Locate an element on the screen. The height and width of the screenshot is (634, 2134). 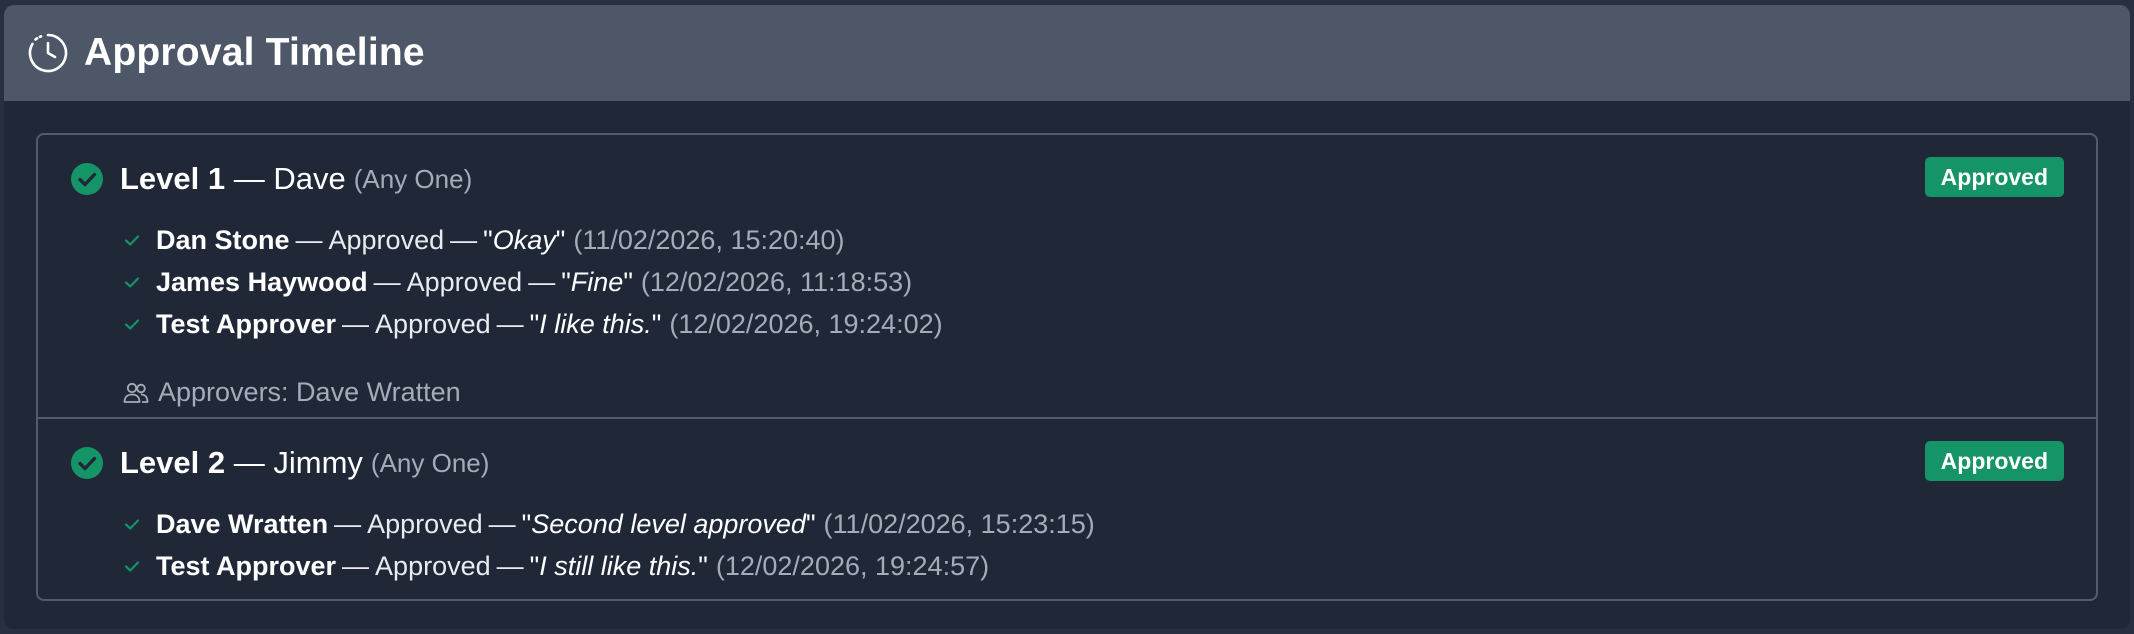
level-header: Level 2 — Jimmy (Any One) is located at coordinates (279, 463).